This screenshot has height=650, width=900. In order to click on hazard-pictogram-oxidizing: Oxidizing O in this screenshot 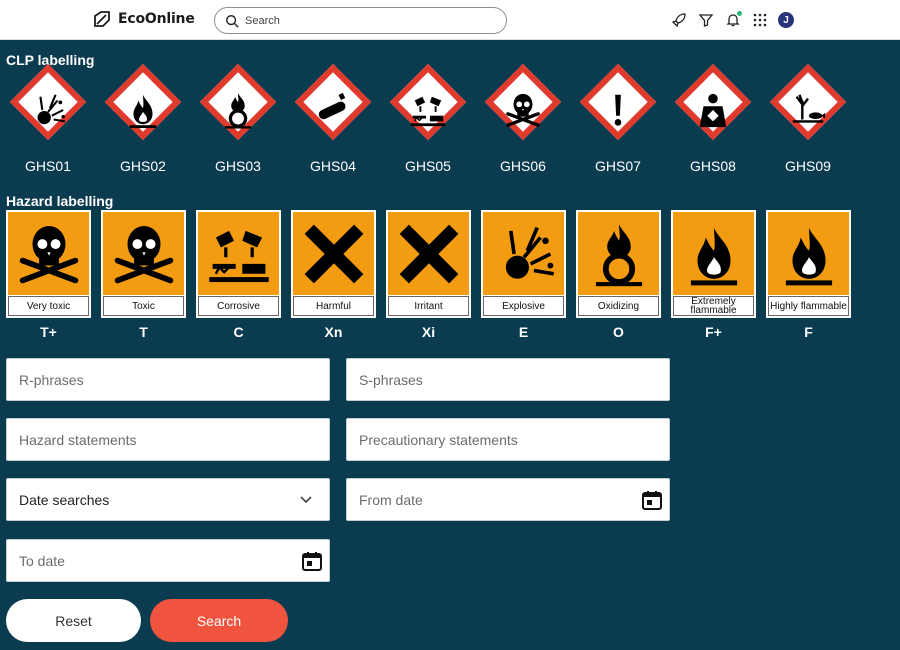, I will do `click(618, 277)`.